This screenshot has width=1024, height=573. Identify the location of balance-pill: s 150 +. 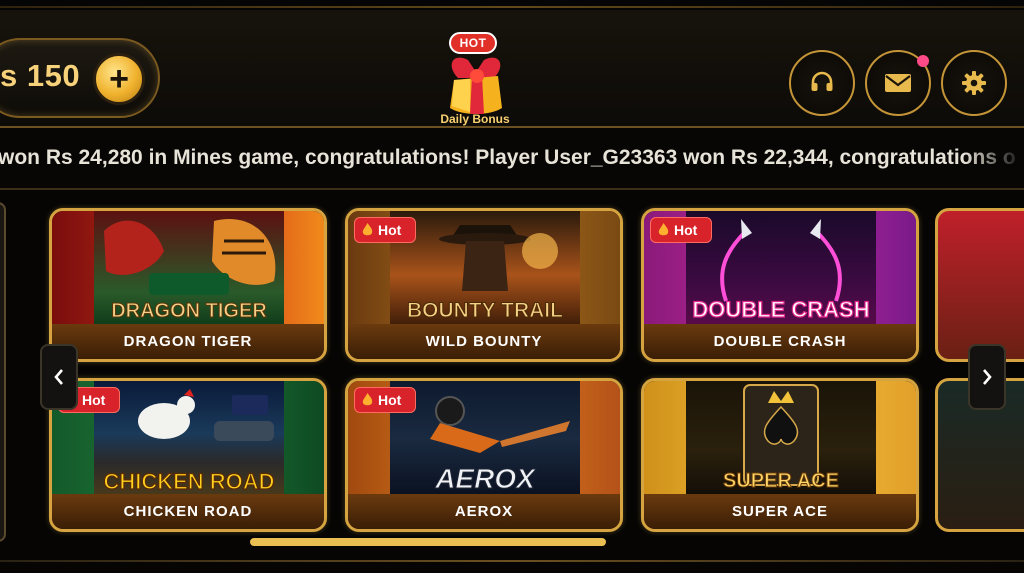
(80, 78).